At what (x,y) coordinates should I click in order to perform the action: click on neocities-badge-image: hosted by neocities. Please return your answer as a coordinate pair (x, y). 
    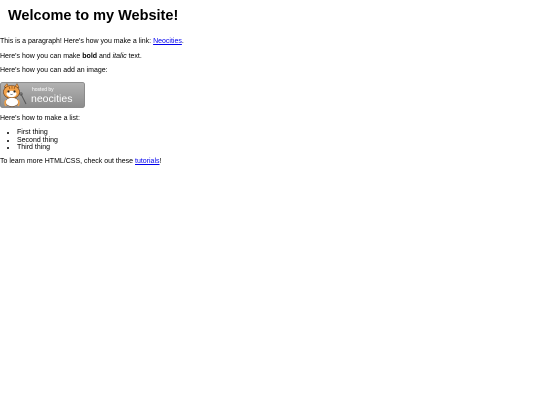
    Looking at the image, I should click on (42, 94).